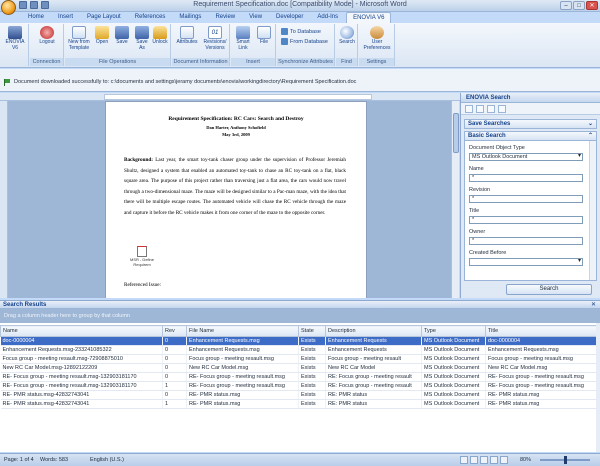 The image size is (600, 466). What do you see at coordinates (579, 5) in the screenshot?
I see `maximize-button: □` at bounding box center [579, 5].